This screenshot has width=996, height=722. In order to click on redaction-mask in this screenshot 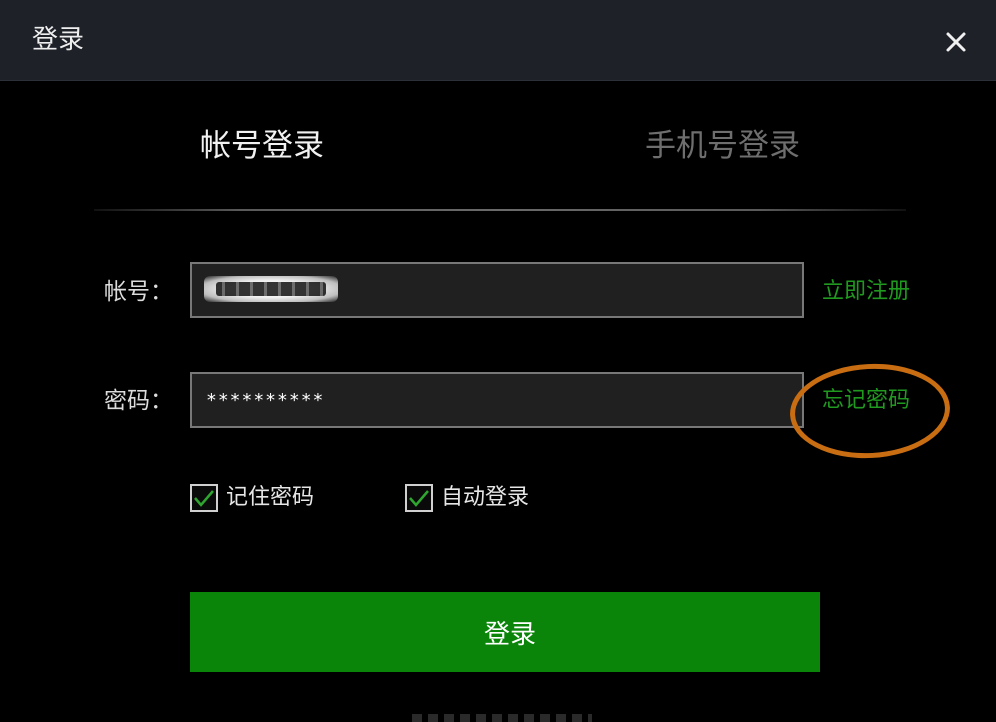, I will do `click(850, 632)`.